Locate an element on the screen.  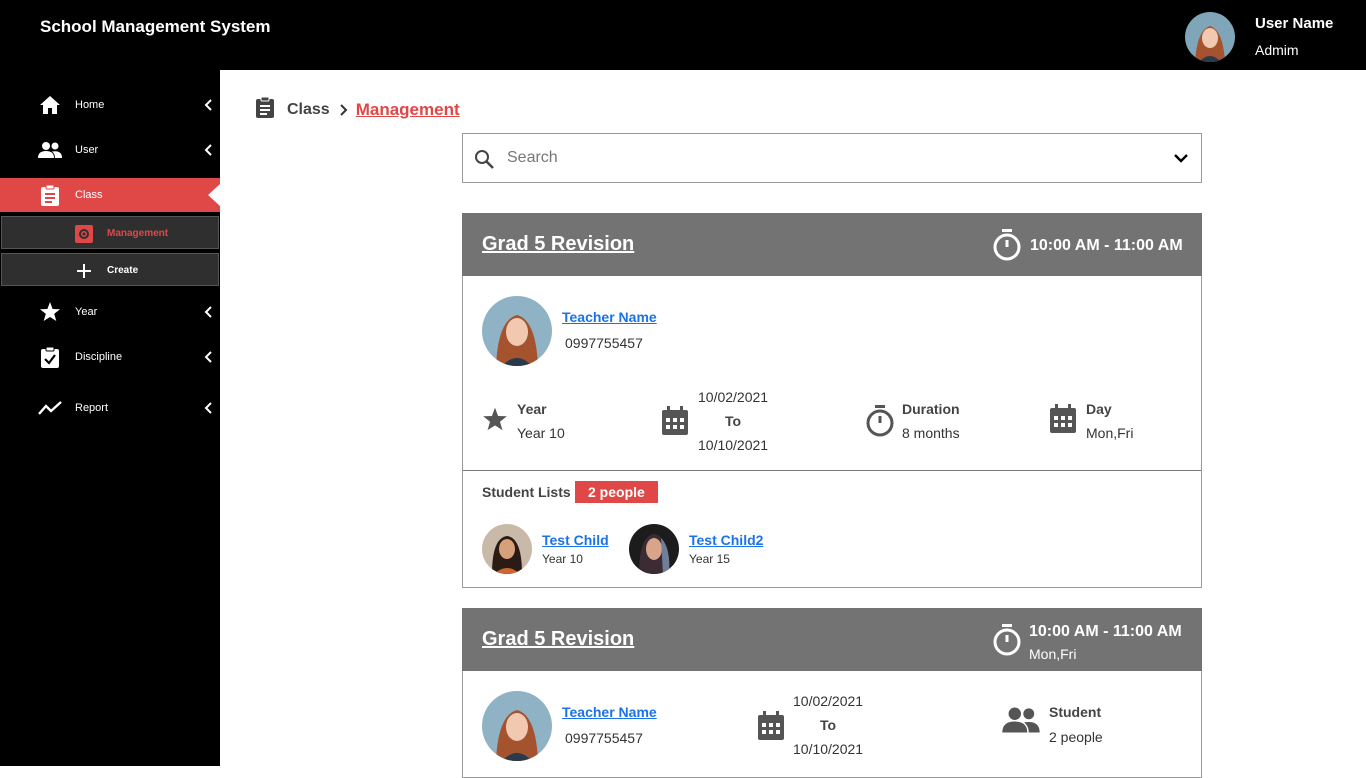
home-icon is located at coordinates (50, 105).